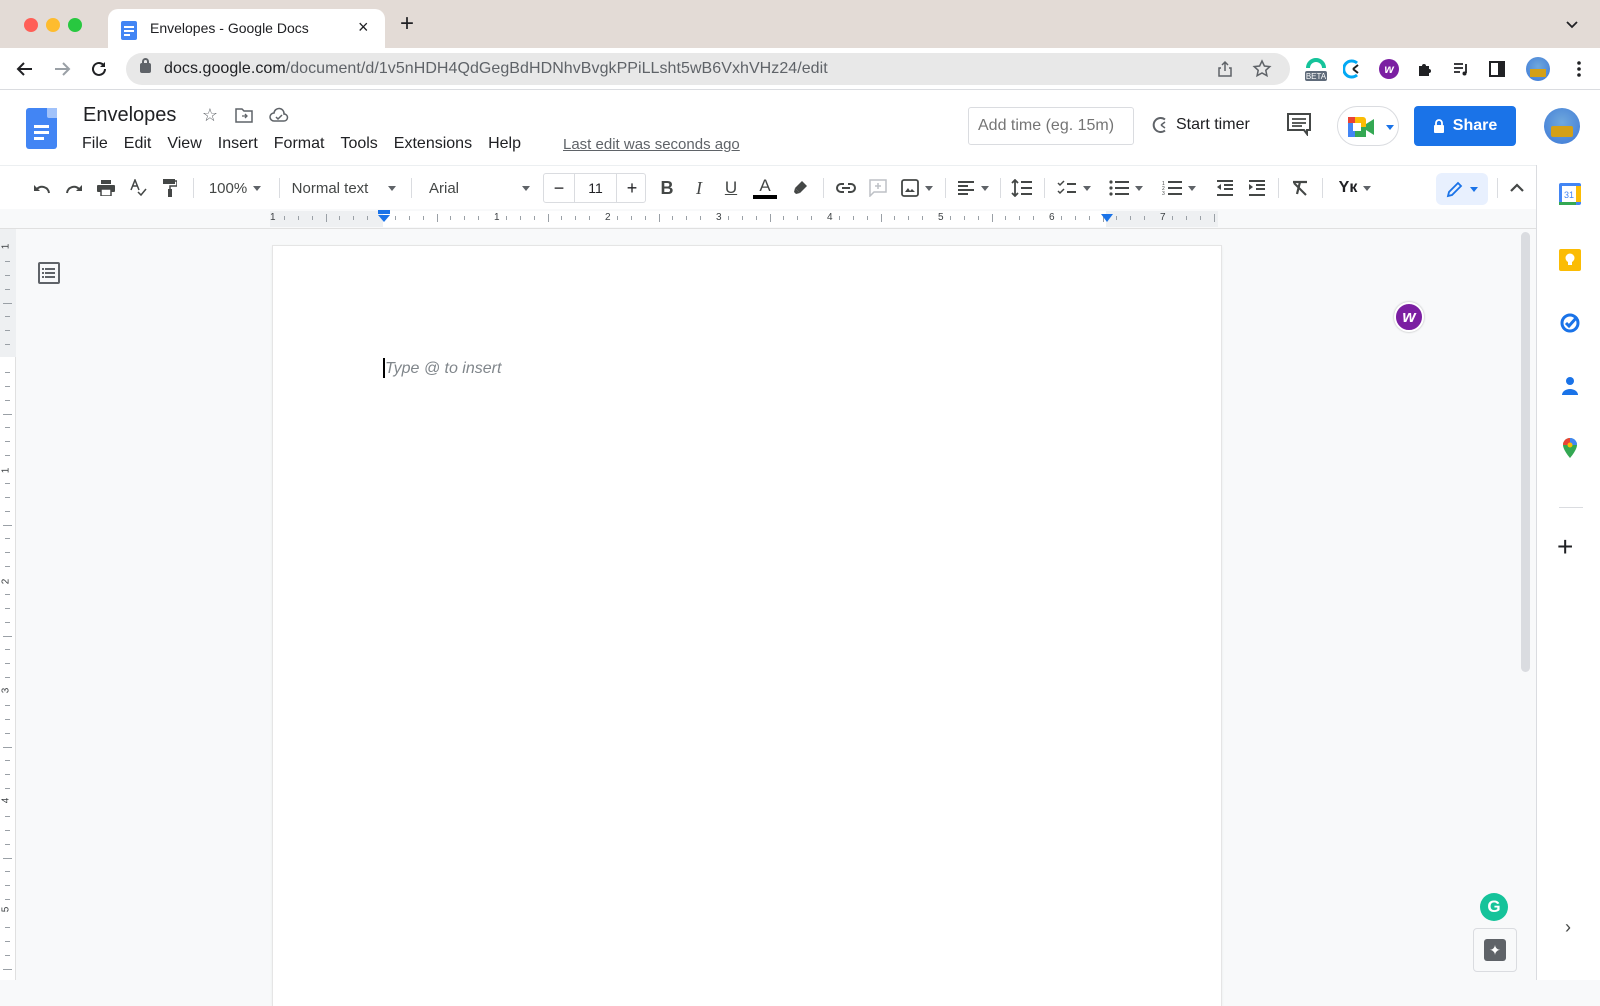 Image resolution: width=1600 pixels, height=1006 pixels. Describe the element at coordinates (74, 188) in the screenshot. I see `redo-button` at that location.